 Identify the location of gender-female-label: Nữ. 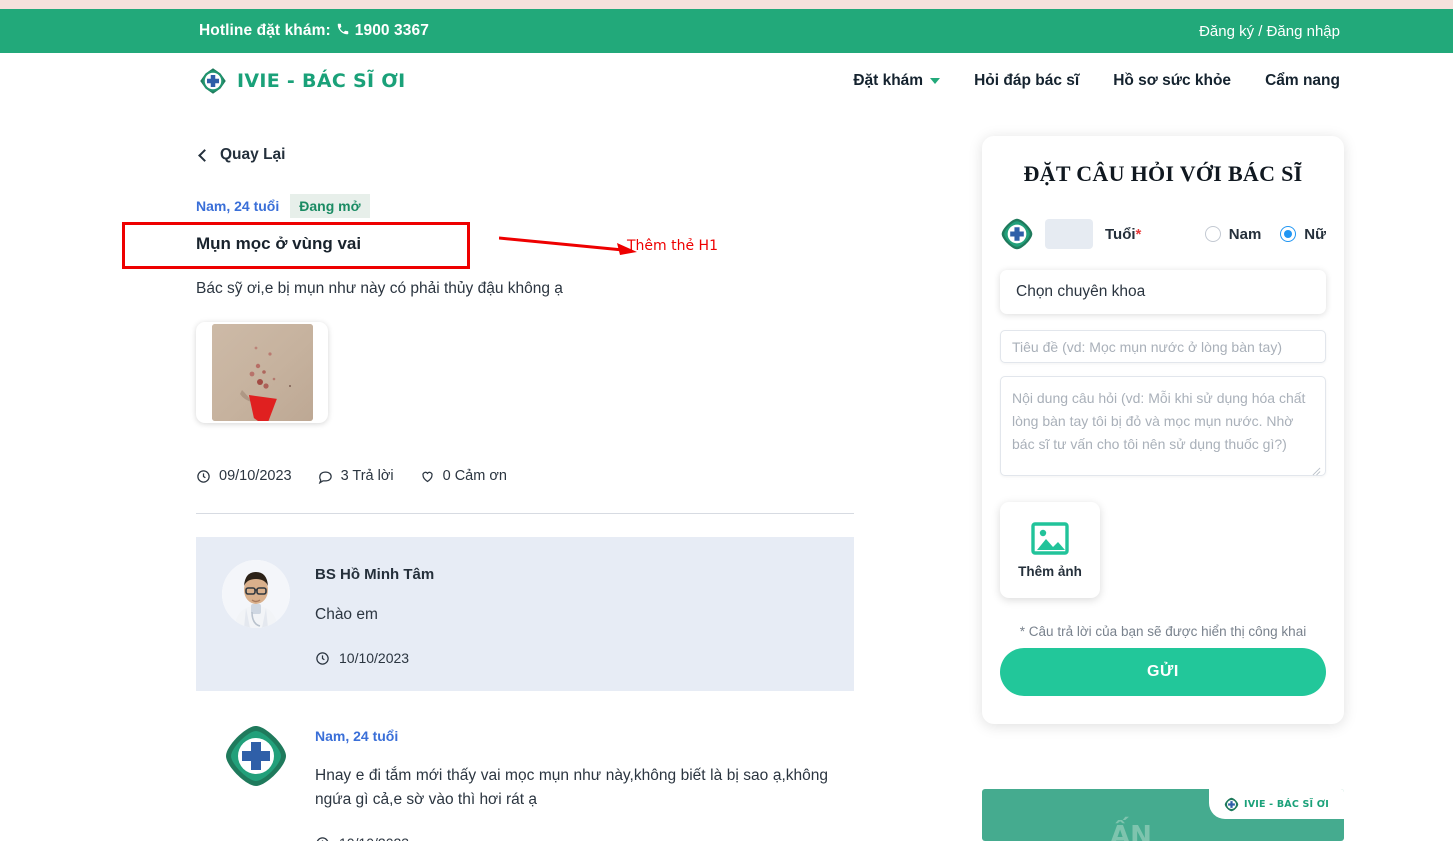
(1315, 234).